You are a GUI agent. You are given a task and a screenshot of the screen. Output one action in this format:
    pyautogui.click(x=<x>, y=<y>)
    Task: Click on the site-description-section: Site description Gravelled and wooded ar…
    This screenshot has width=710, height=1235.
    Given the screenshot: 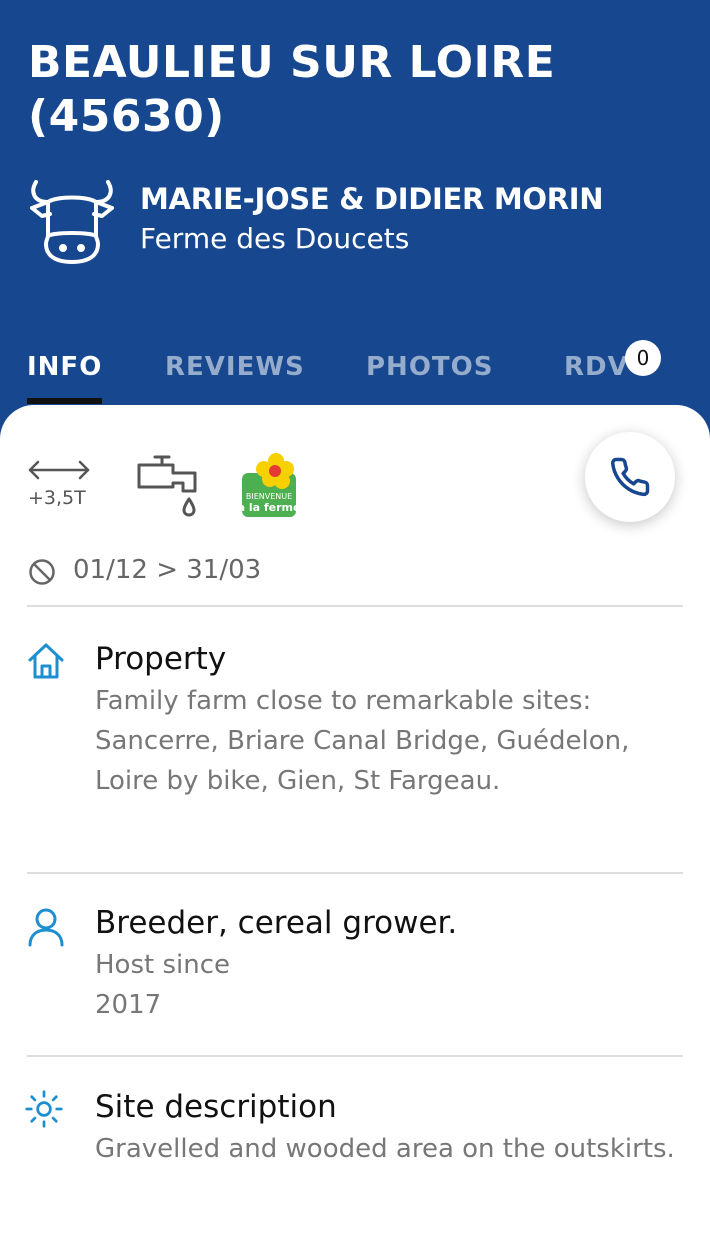 What is the action you would take?
    pyautogui.click(x=355, y=1154)
    